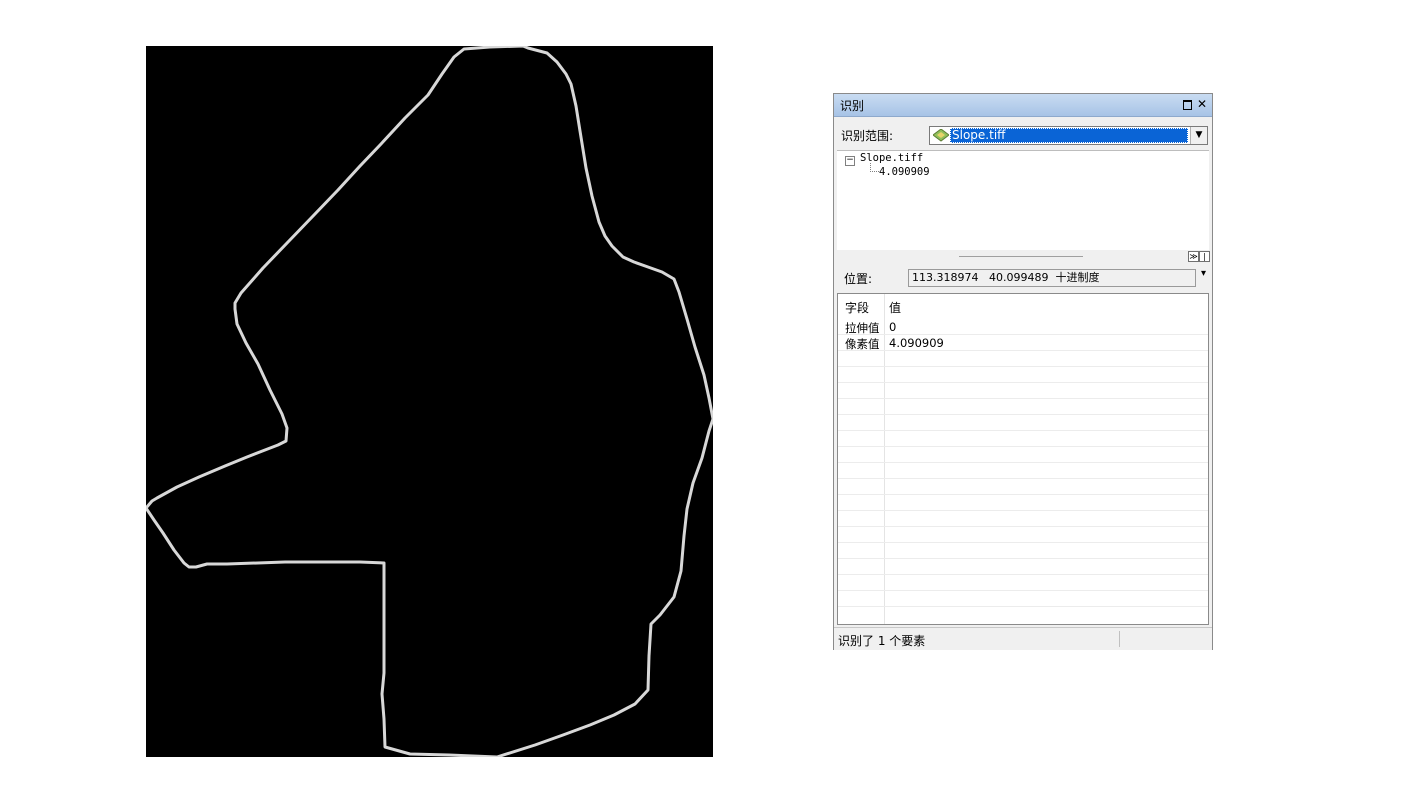 This screenshot has height=805, width=1424. What do you see at coordinates (858, 279) in the screenshot?
I see `location-label: 位置:` at bounding box center [858, 279].